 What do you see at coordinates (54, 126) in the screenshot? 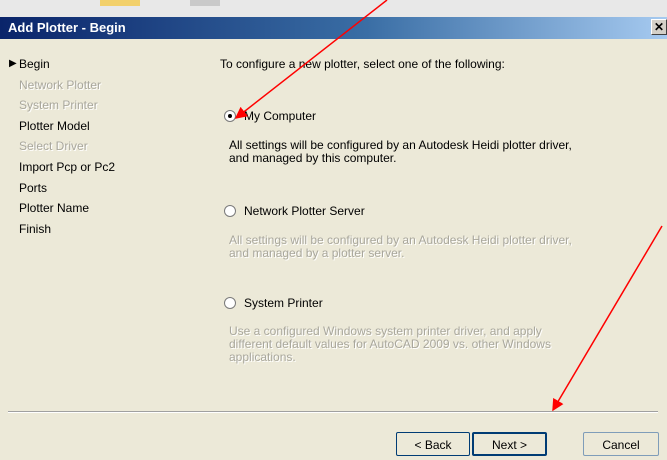
I see `wizard-step-label: Plotter Model` at bounding box center [54, 126].